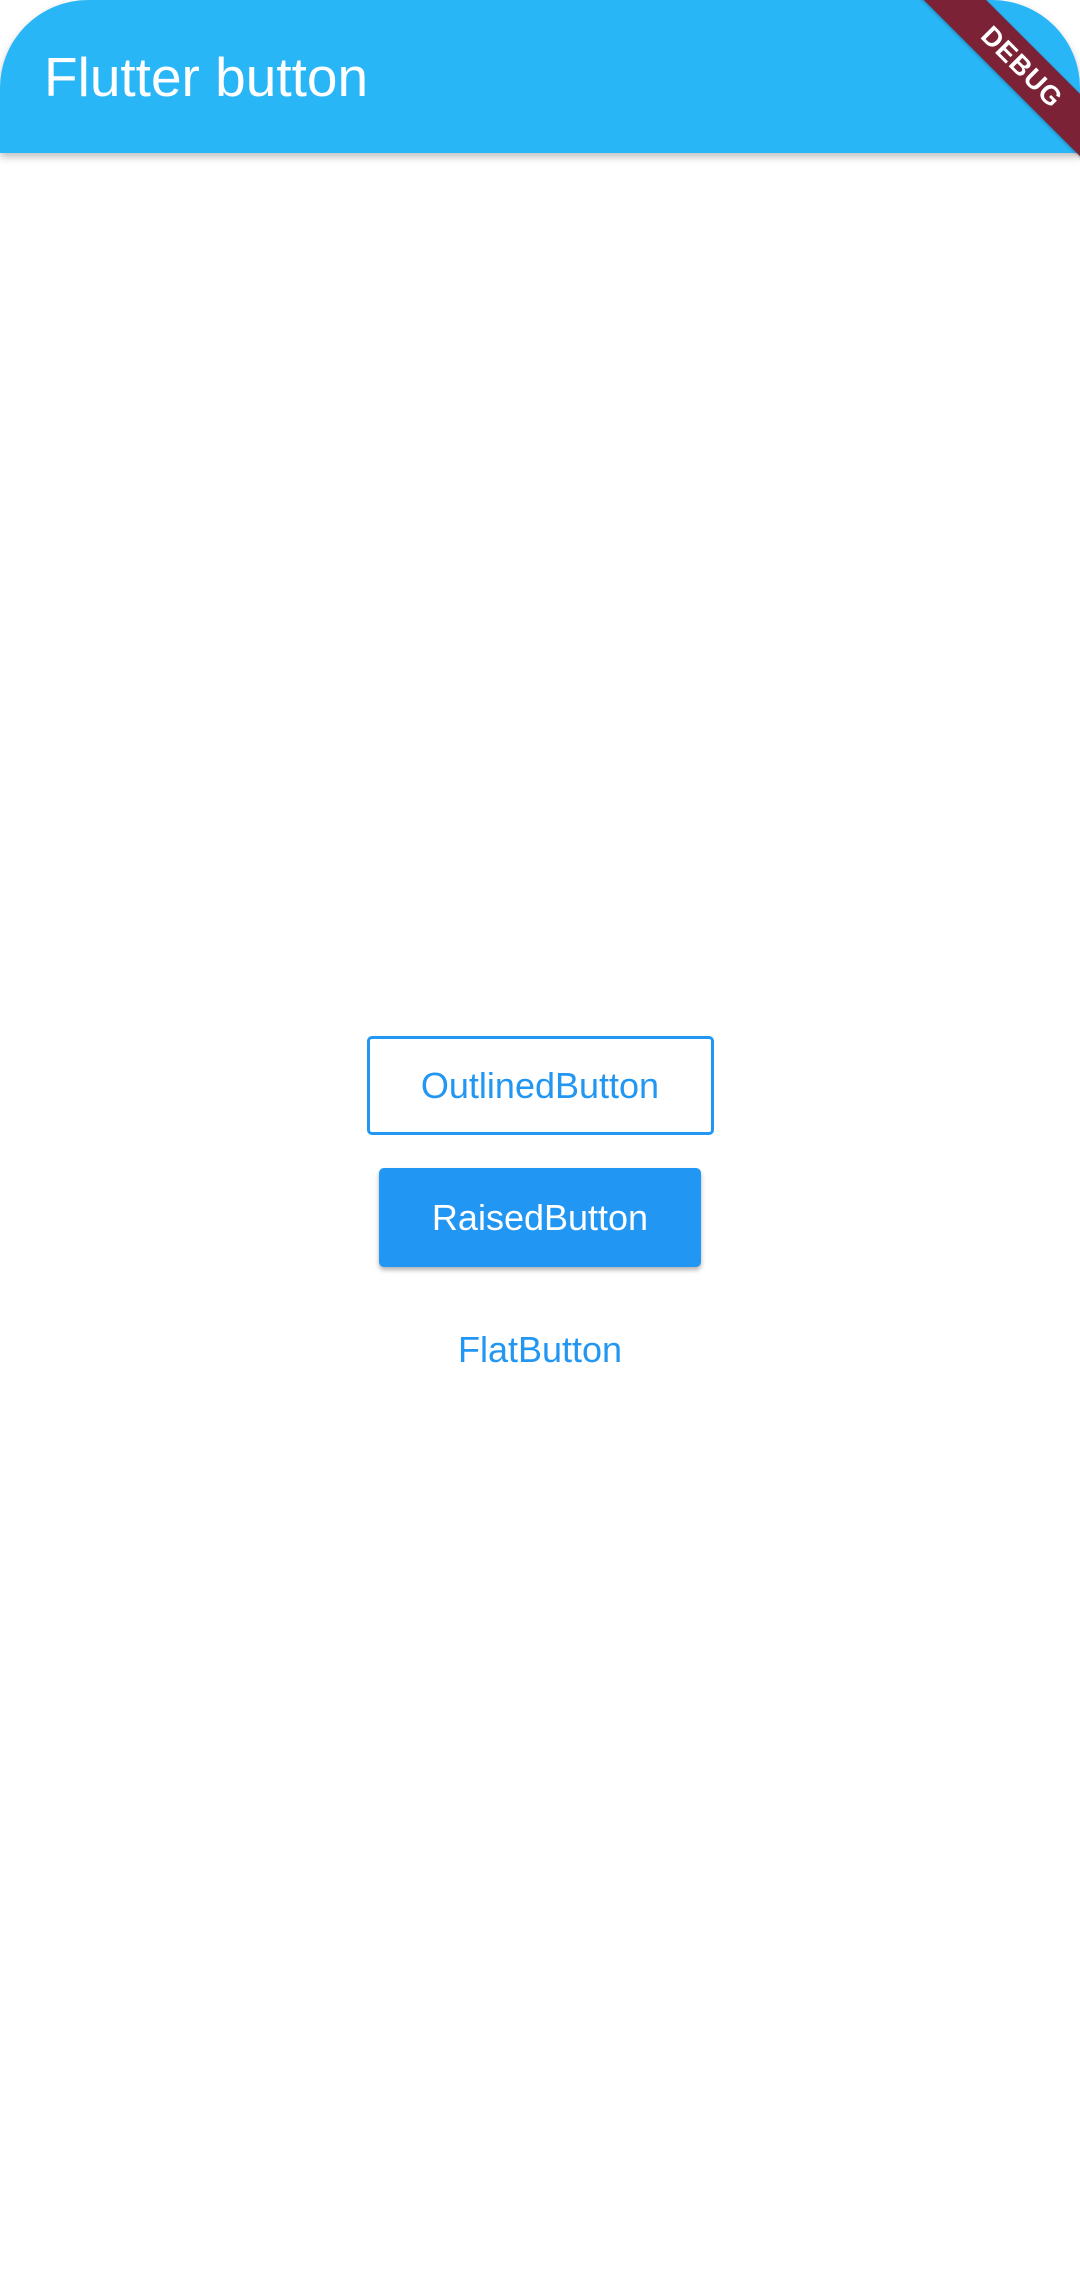 The width and height of the screenshot is (1080, 2280). Describe the element at coordinates (540, 76) in the screenshot. I see `app-bar: Flutter button` at that location.